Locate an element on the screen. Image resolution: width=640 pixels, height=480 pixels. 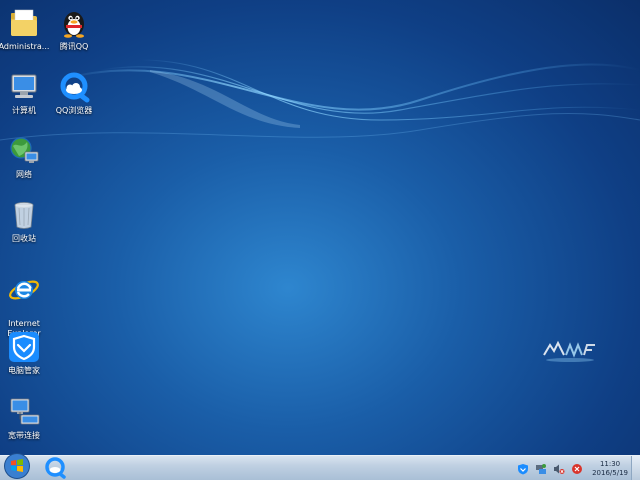
icon-label: 宽带连接 is located at coordinates (24, 435).